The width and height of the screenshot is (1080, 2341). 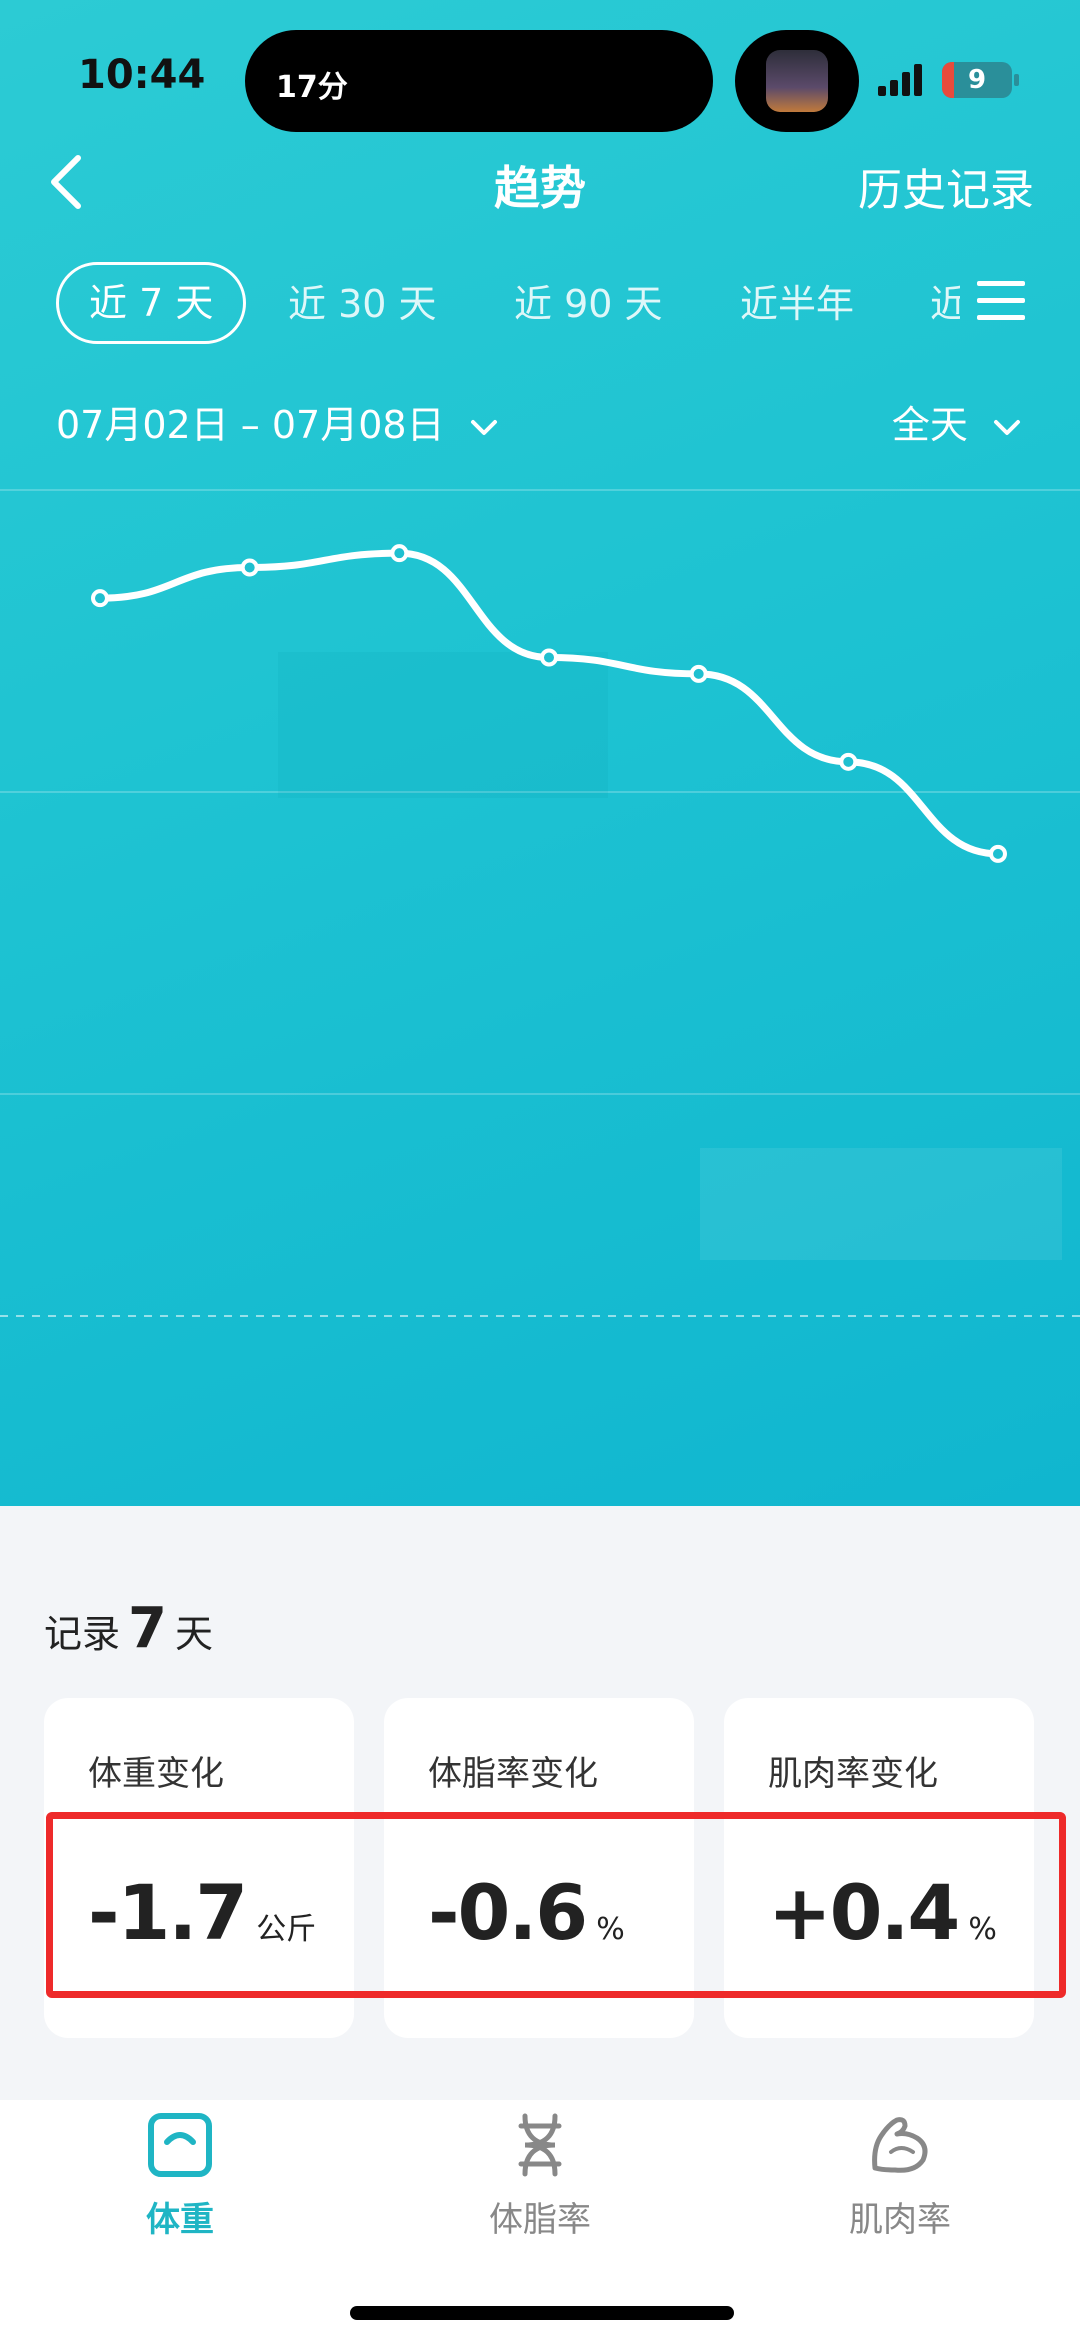 What do you see at coordinates (588, 304) in the screenshot?
I see `tab-90-days: 近 90 天` at bounding box center [588, 304].